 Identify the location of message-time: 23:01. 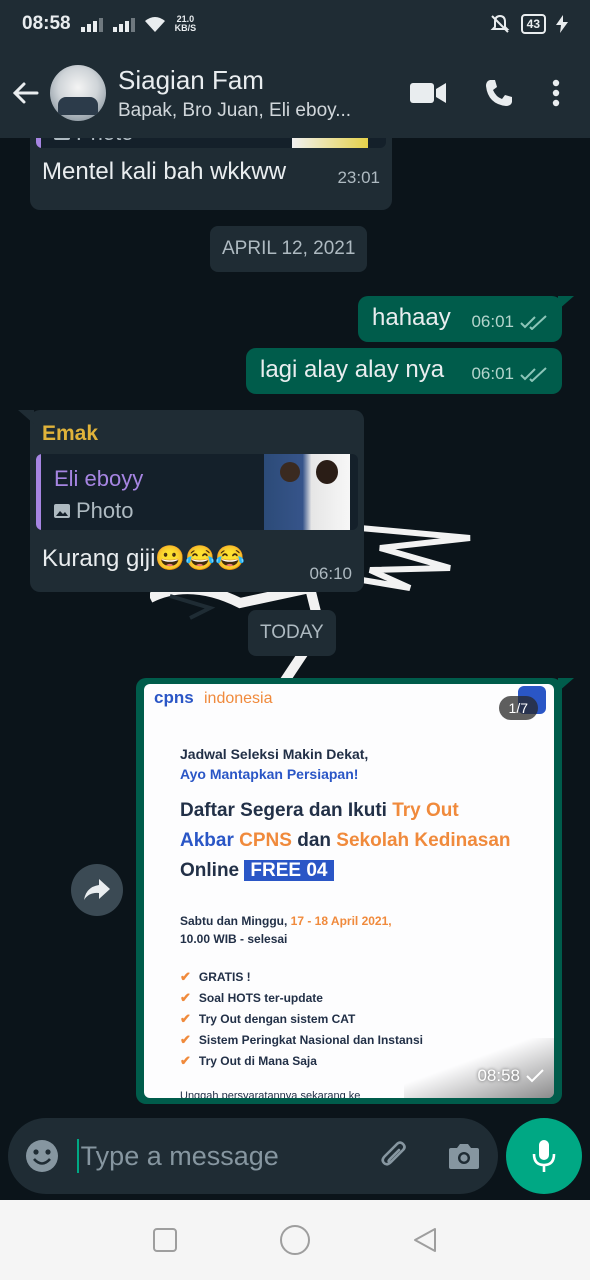
(358, 177).